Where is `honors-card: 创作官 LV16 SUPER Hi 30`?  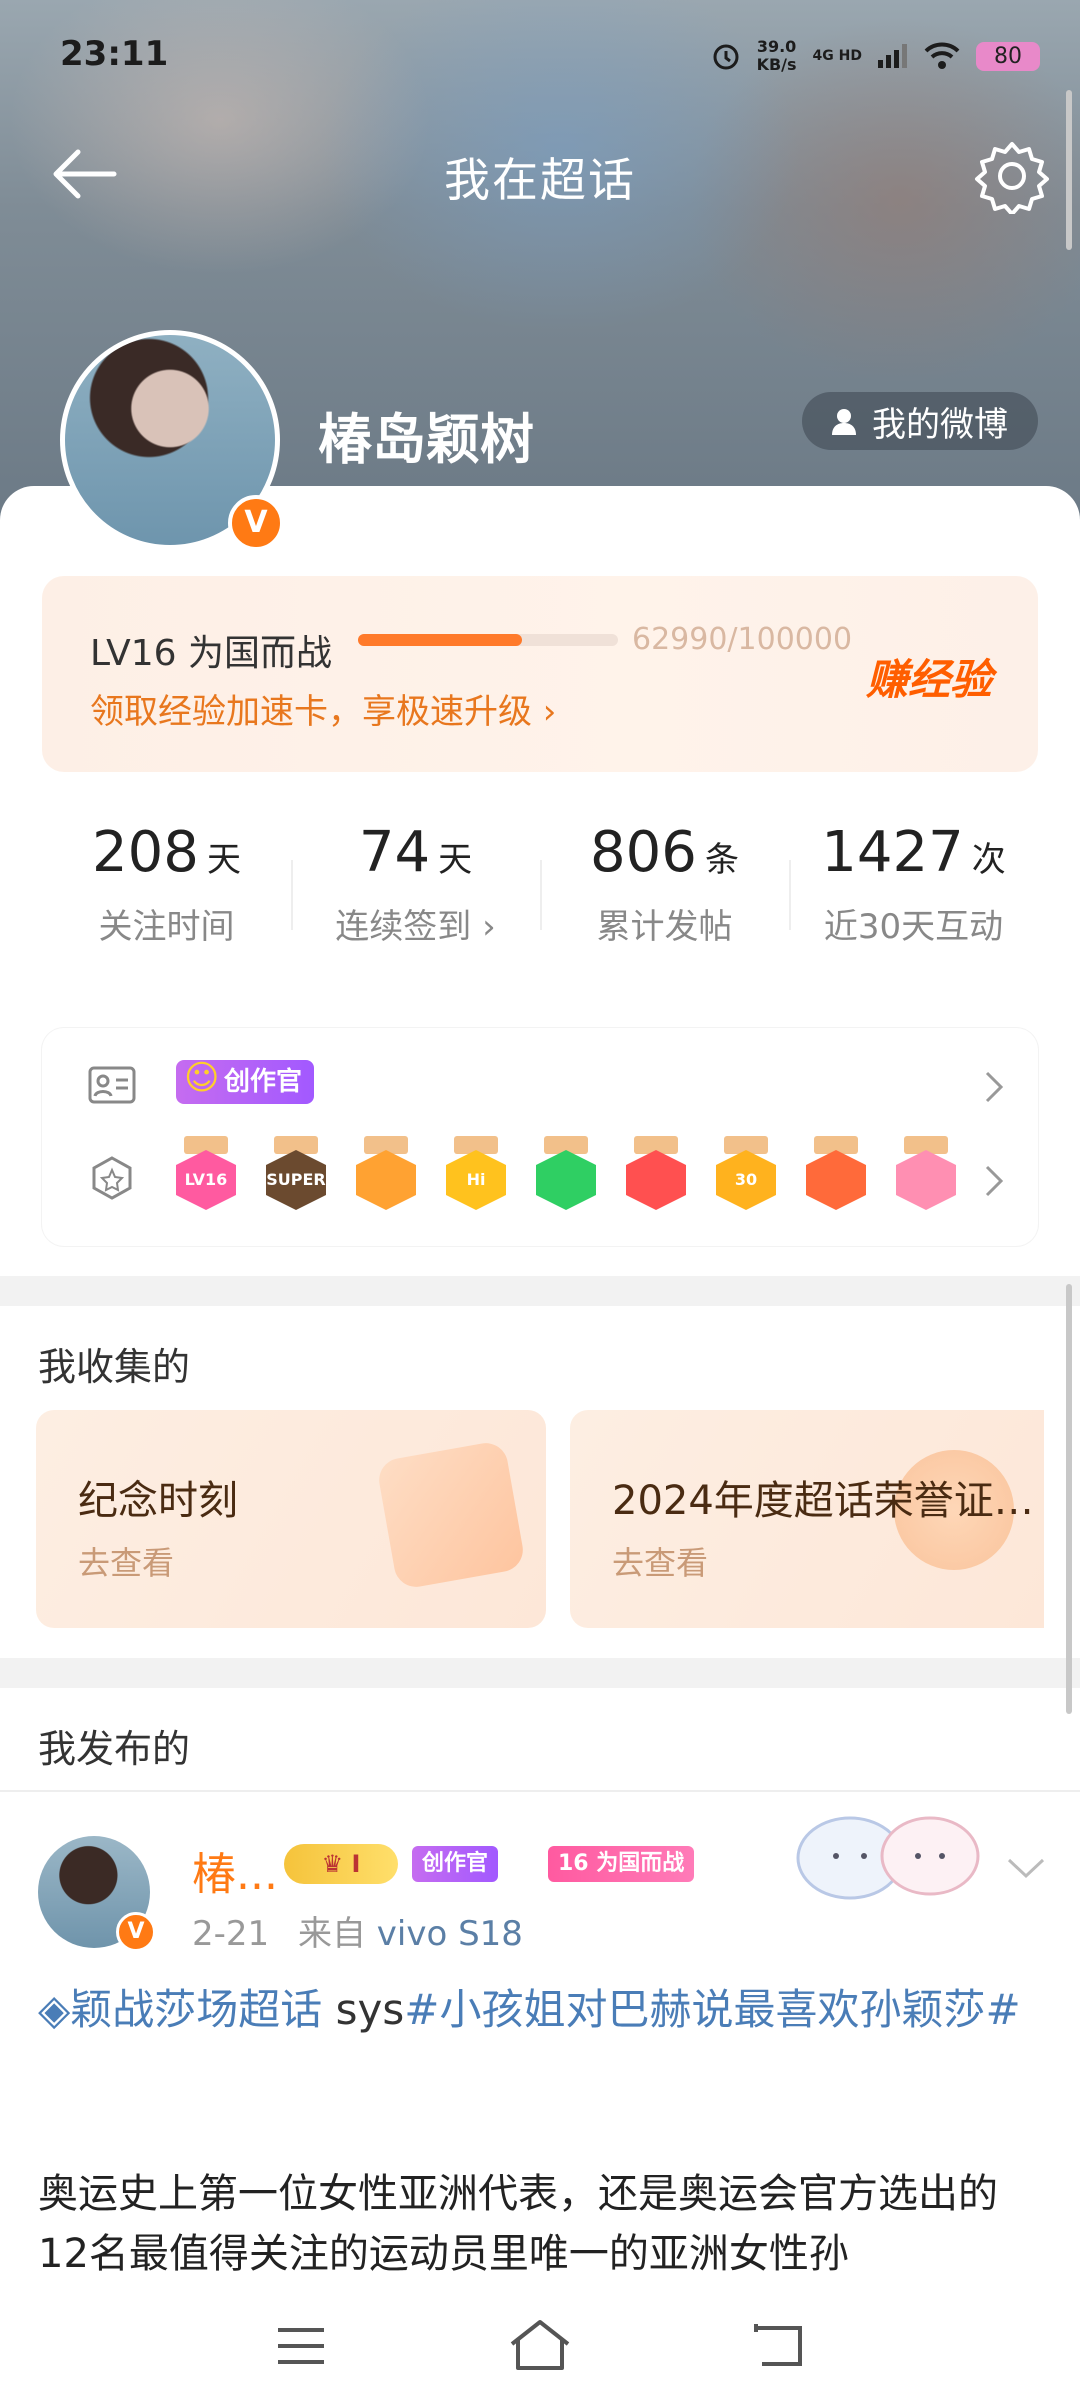 honors-card: 创作官 LV16 SUPER Hi 30 is located at coordinates (540, 1137).